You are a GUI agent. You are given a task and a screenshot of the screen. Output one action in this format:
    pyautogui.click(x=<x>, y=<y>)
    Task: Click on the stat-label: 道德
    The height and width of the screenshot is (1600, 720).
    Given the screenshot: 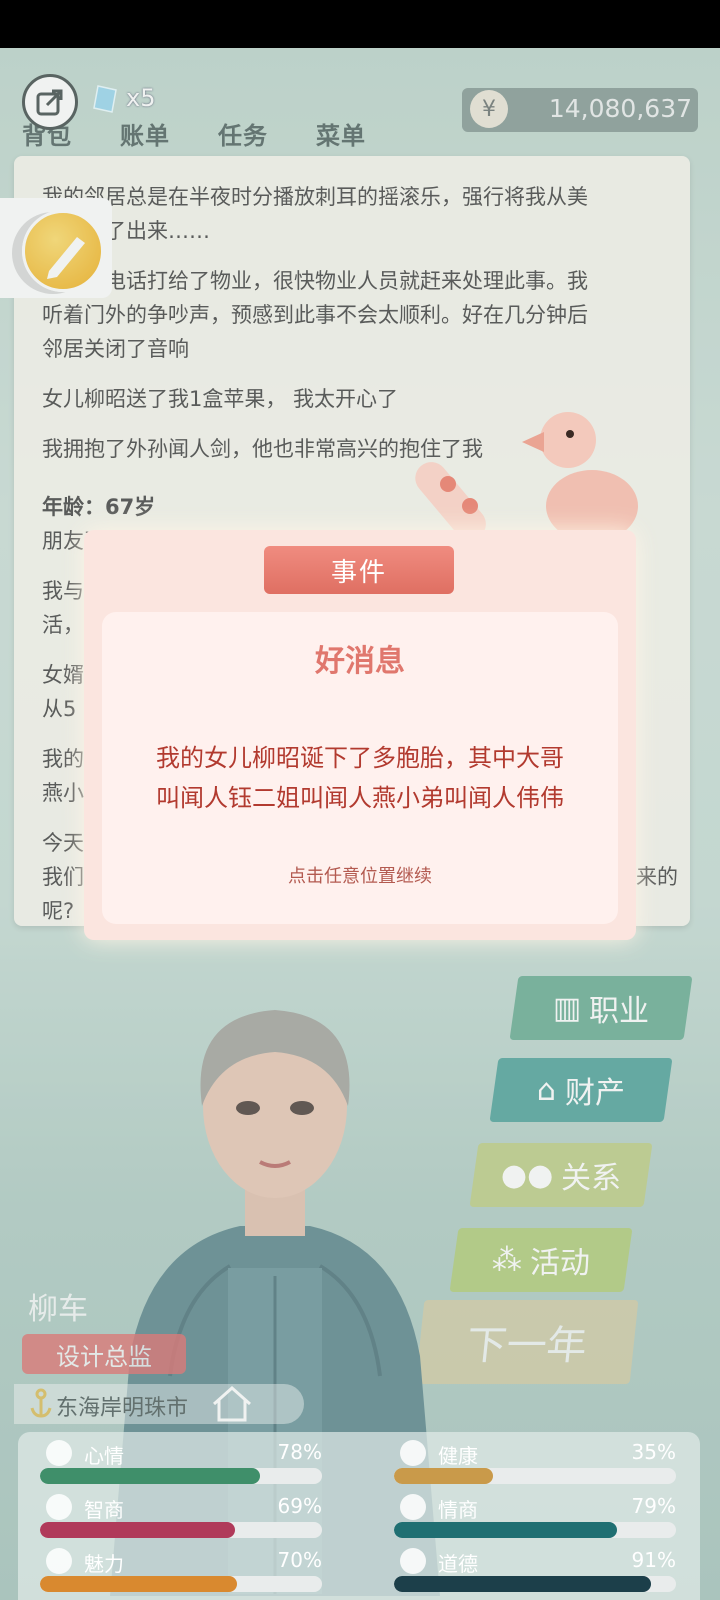 What is the action you would take?
    pyautogui.click(x=458, y=1564)
    